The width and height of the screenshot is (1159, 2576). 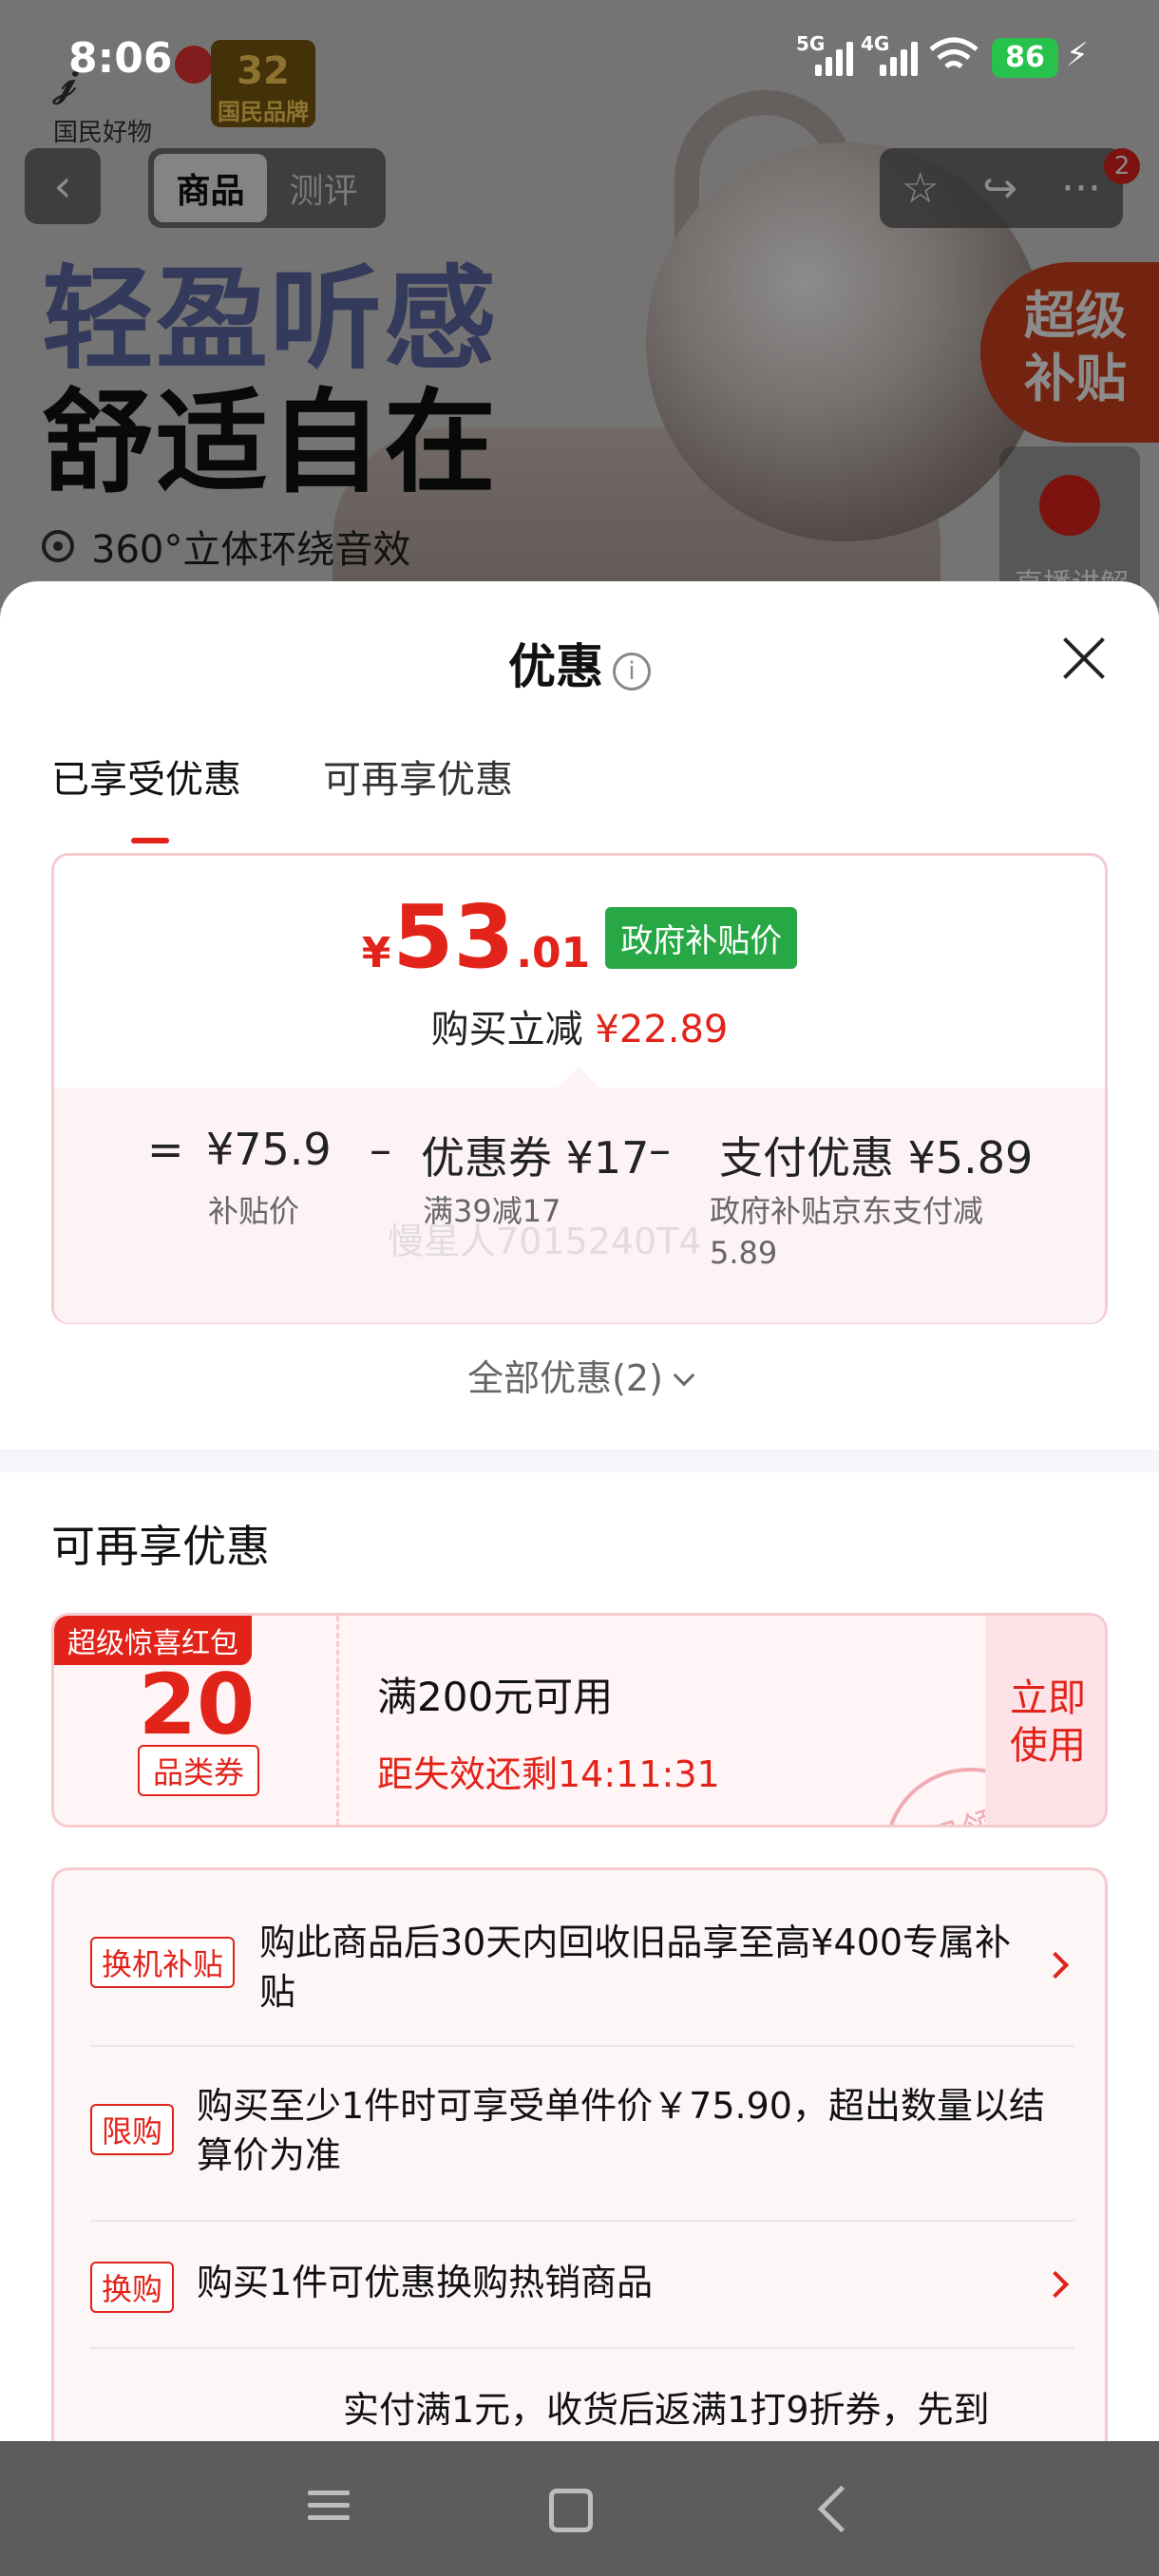 What do you see at coordinates (197, 1704) in the screenshot?
I see `coupon-value: 20` at bounding box center [197, 1704].